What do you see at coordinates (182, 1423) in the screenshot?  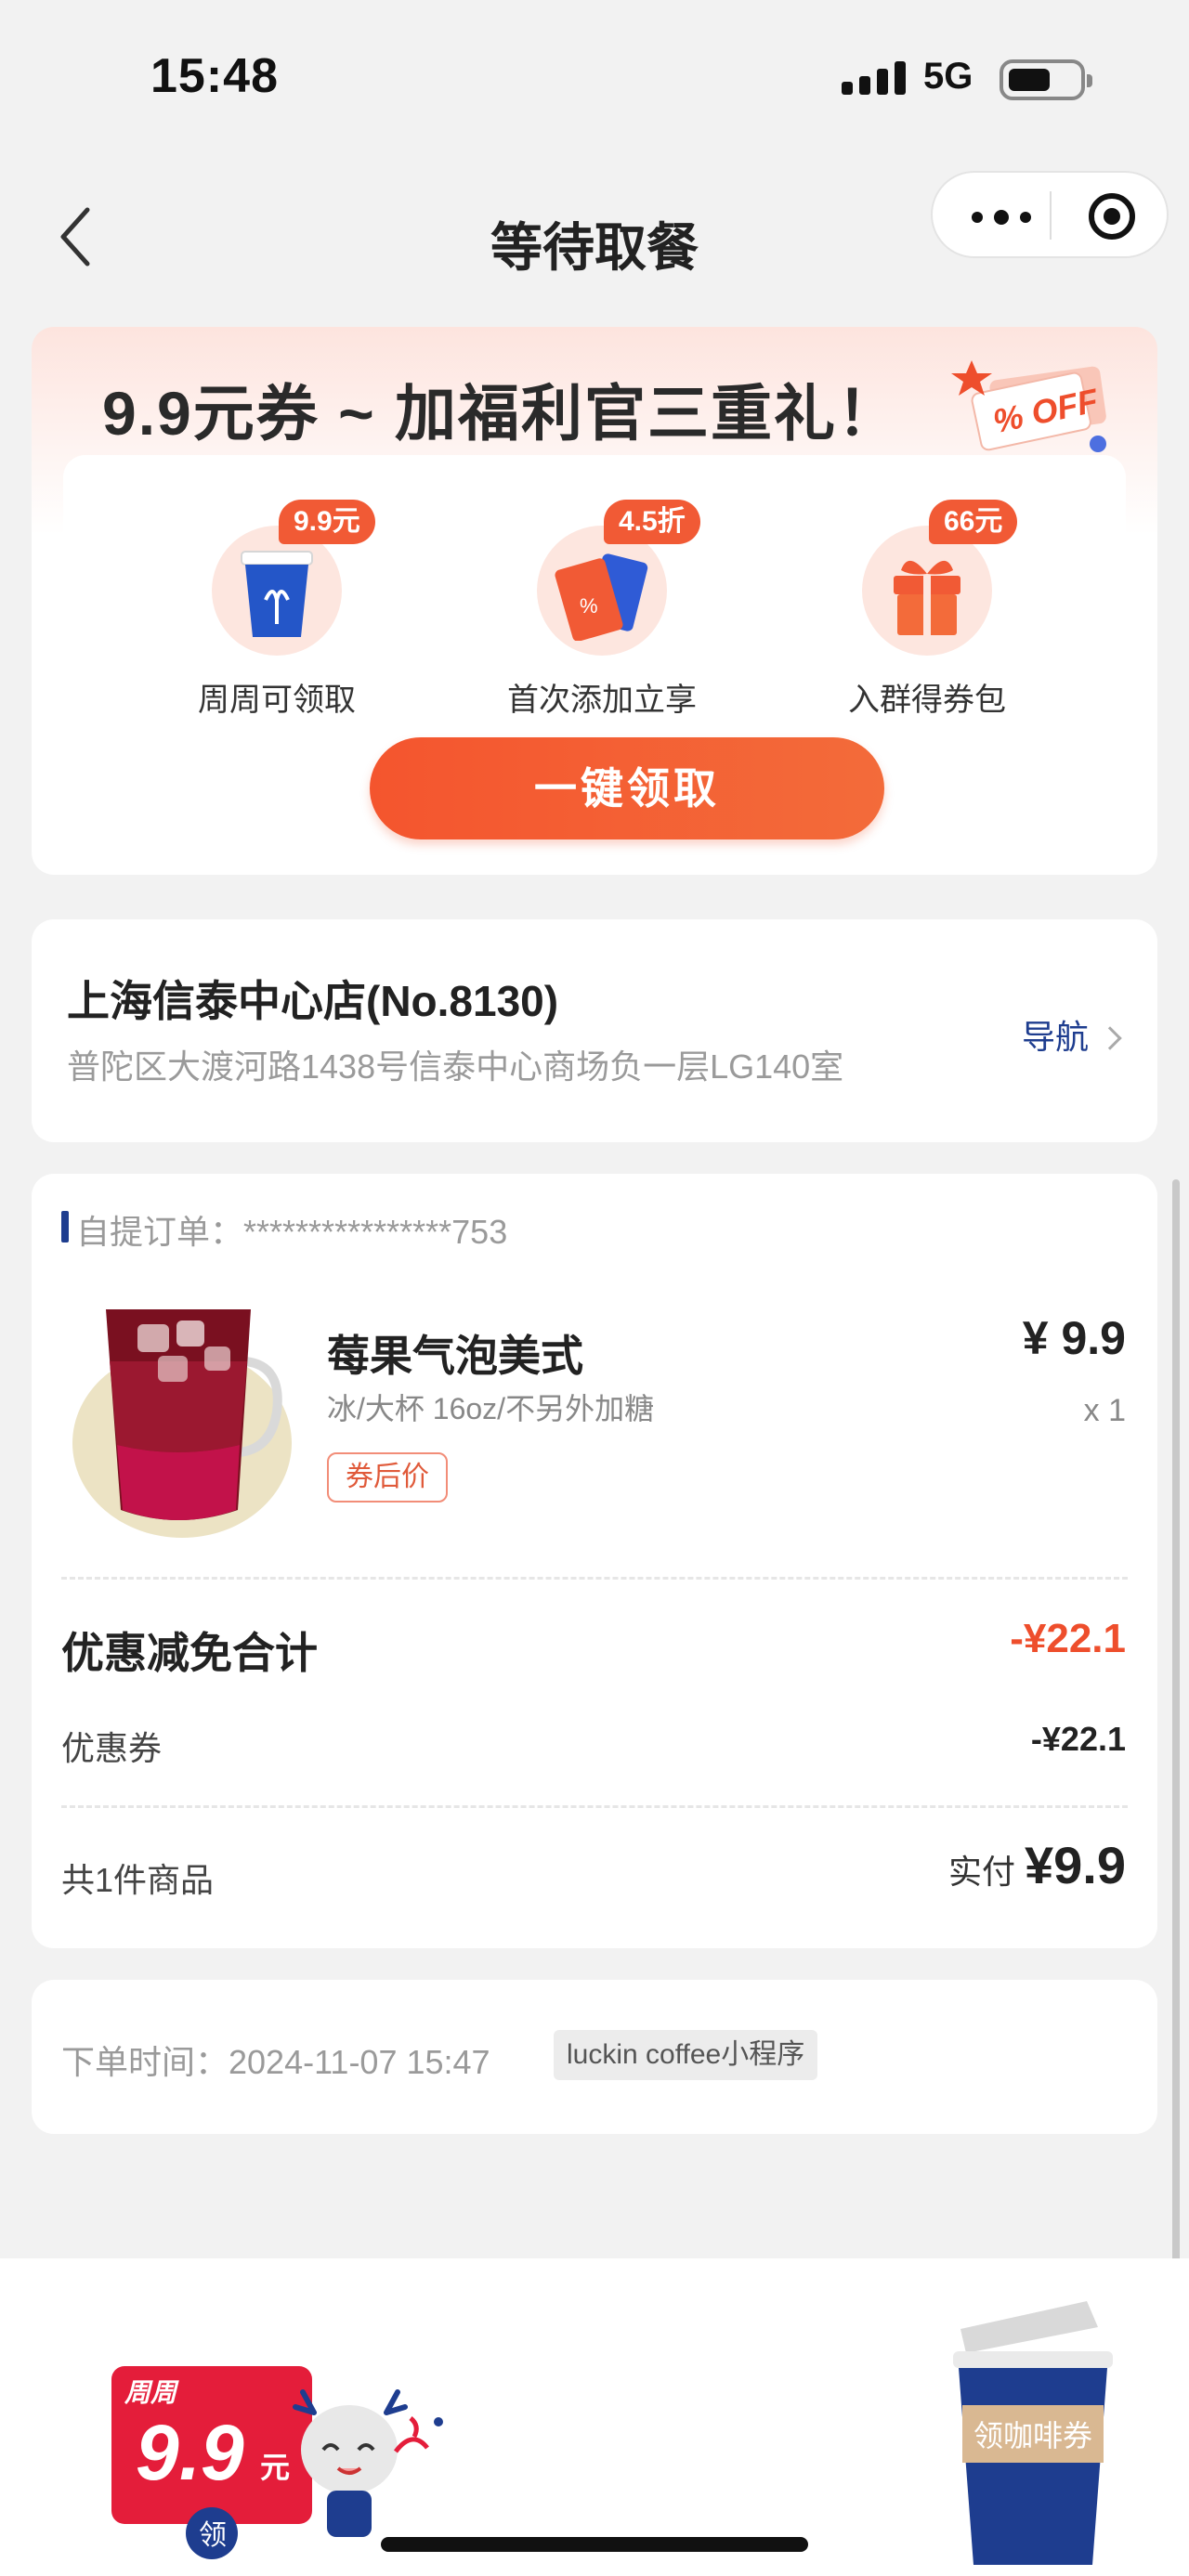 I see `product-image` at bounding box center [182, 1423].